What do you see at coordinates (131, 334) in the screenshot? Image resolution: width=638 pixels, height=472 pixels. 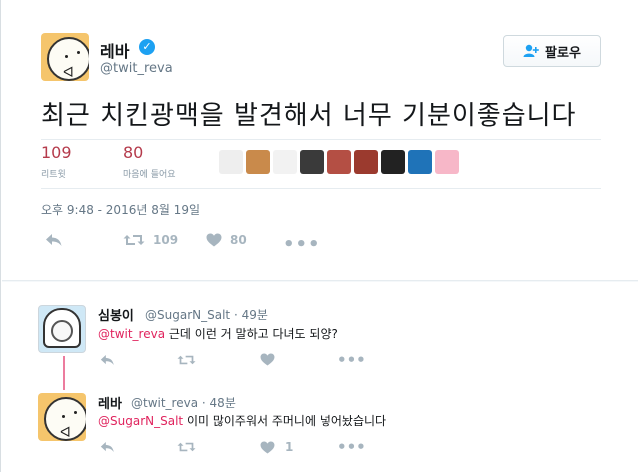 I see `reply-1-mention: @twit_reva` at bounding box center [131, 334].